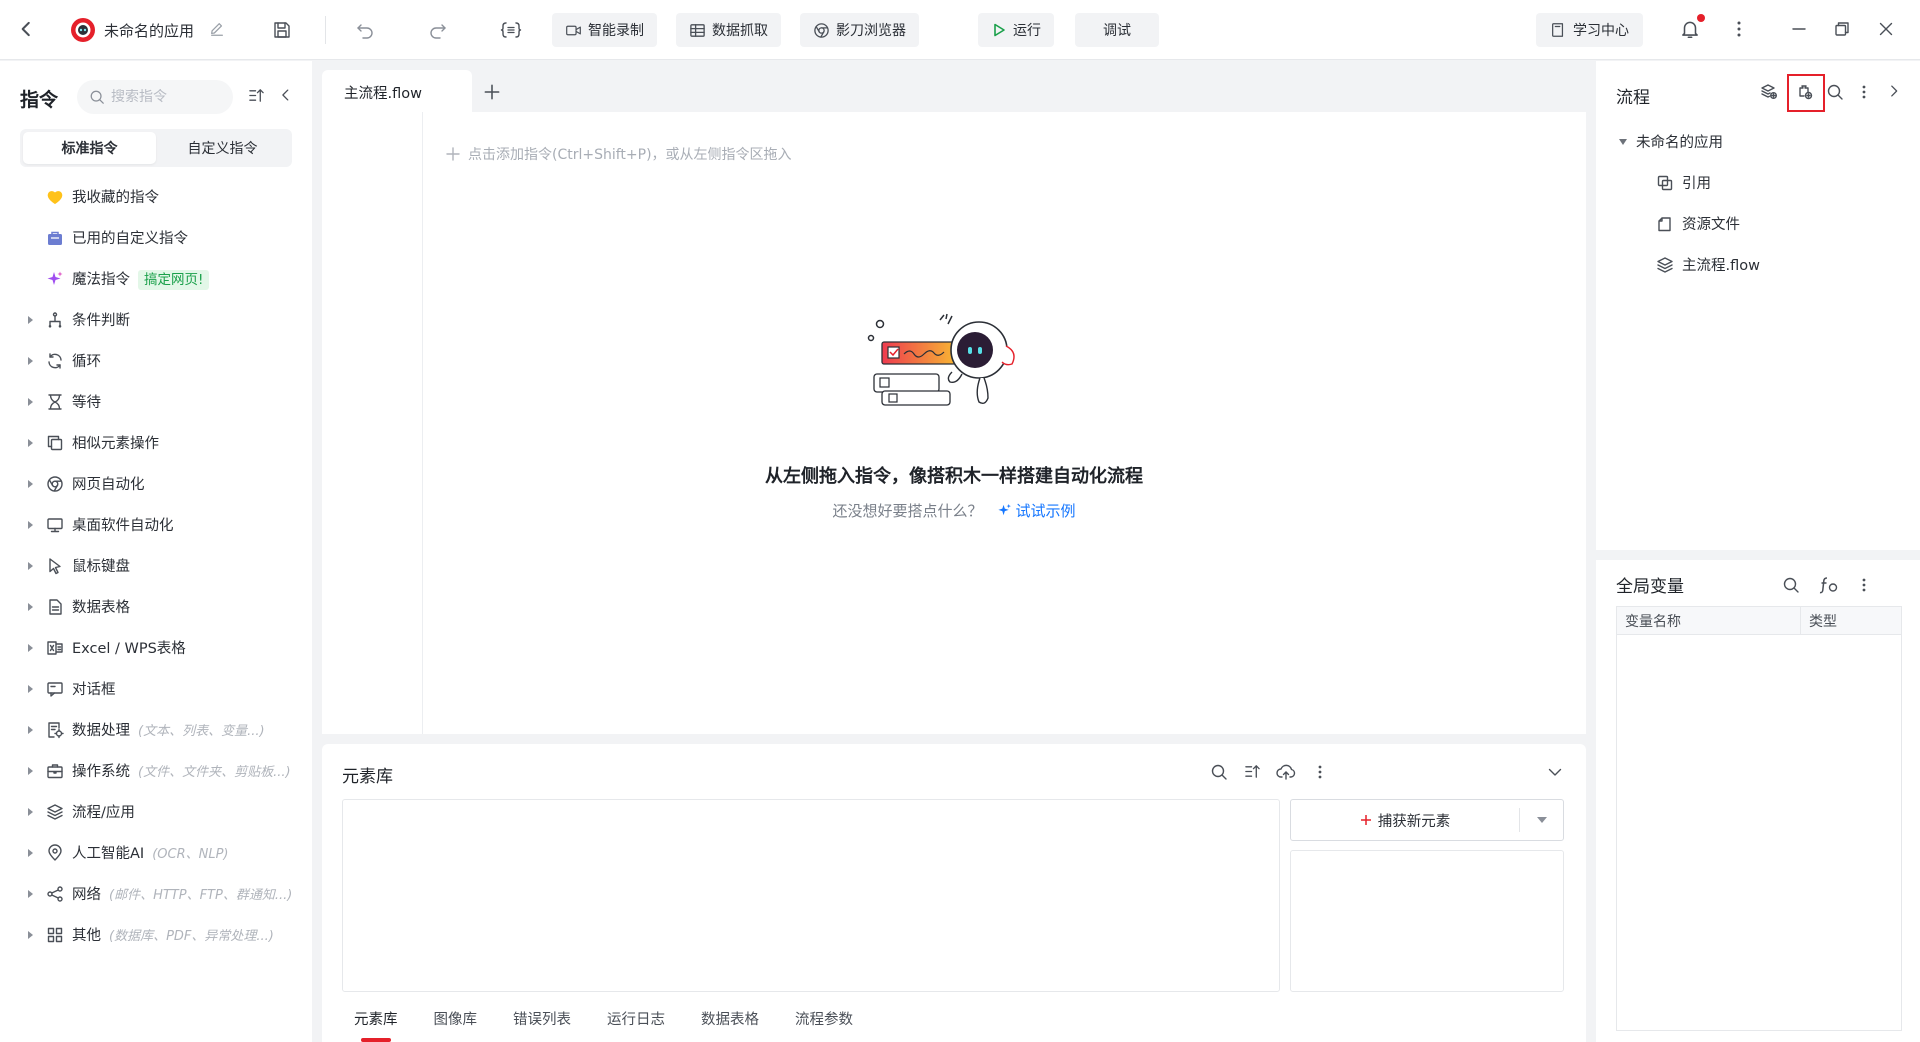 The height and width of the screenshot is (1042, 1920). What do you see at coordinates (1894, 91) in the screenshot?
I see `collapse-right-icon` at bounding box center [1894, 91].